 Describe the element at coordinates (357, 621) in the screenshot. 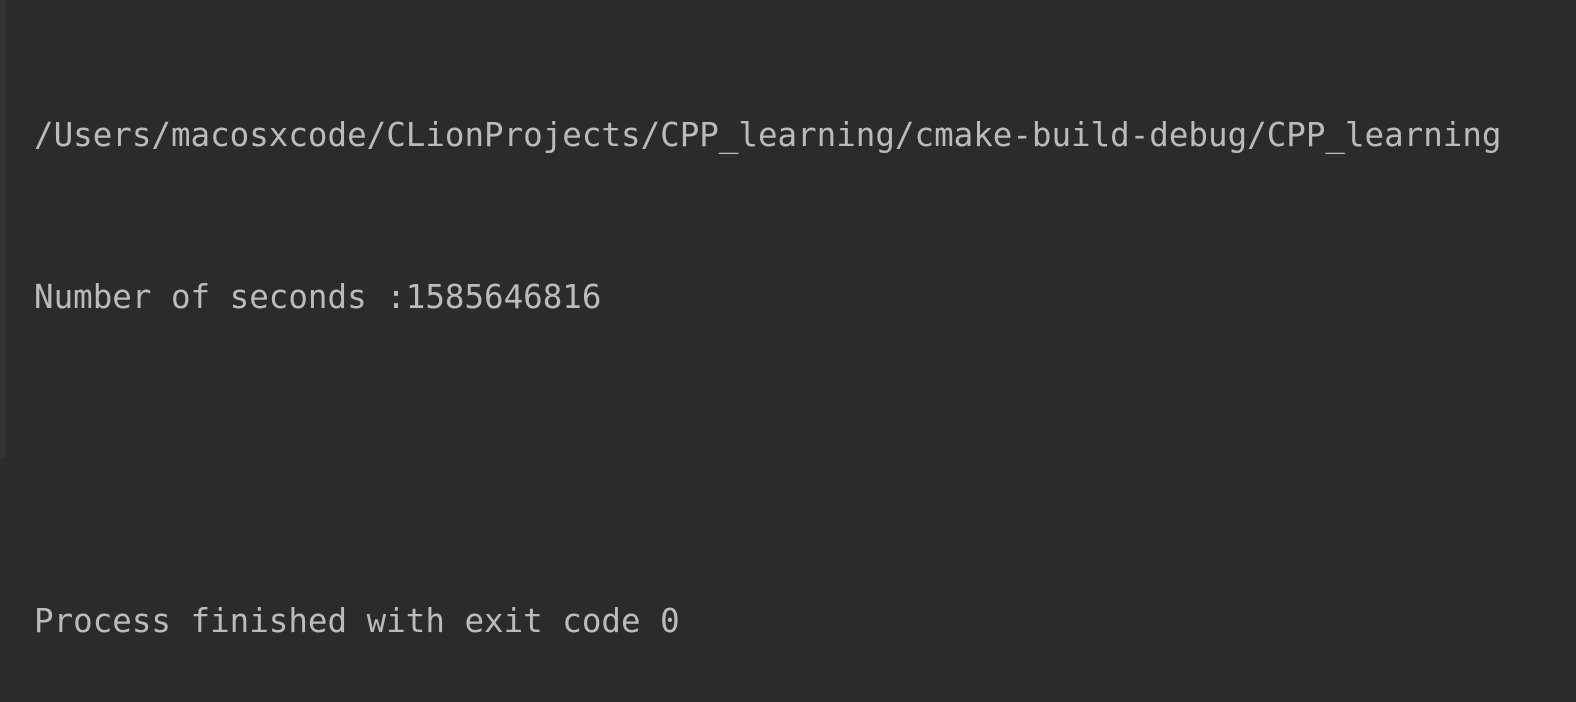

I see `console-line-exit-status: Process finished with exit code 0` at that location.